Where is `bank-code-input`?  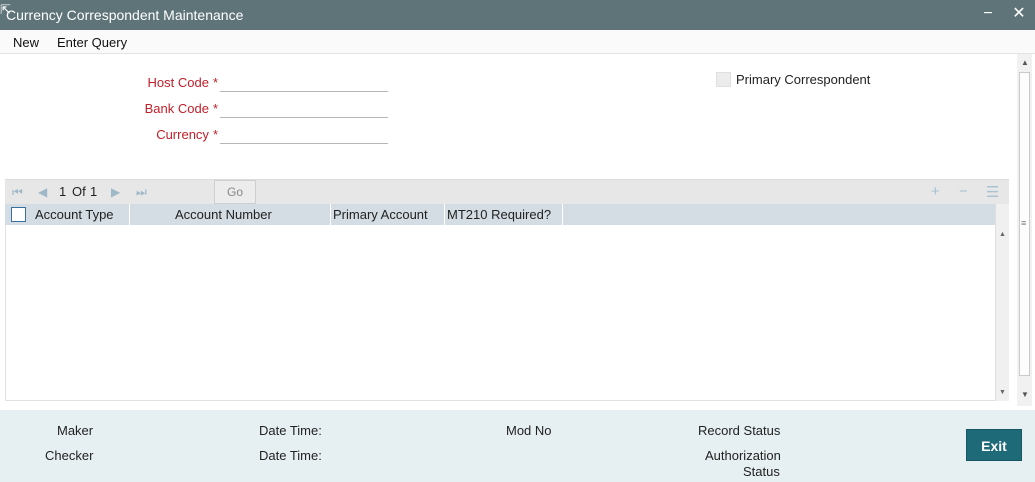 bank-code-input is located at coordinates (304, 108).